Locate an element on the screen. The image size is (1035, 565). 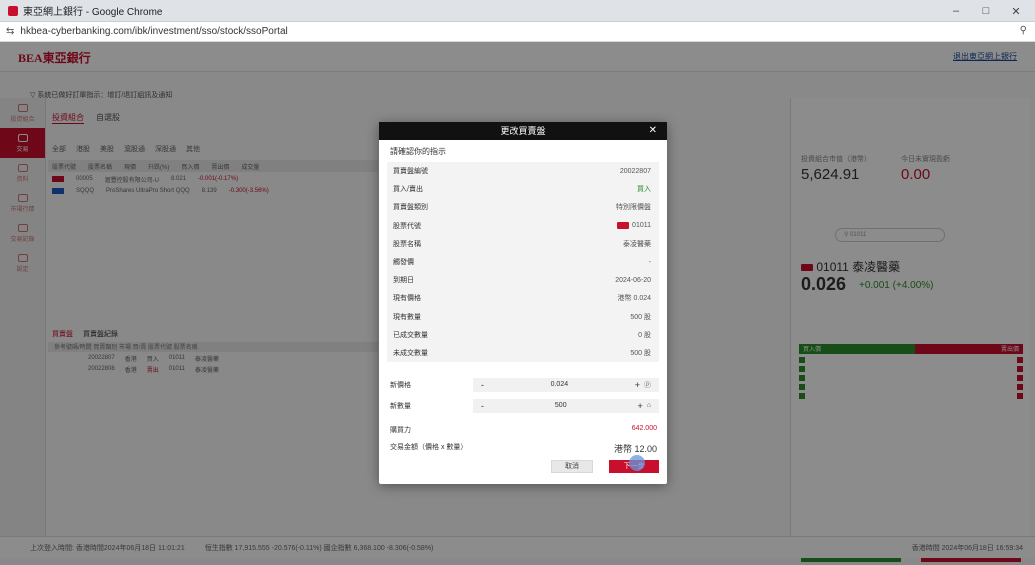
new-price-field: 新價格 - 0.024 + ⓟ is located at coordinates (523, 384).